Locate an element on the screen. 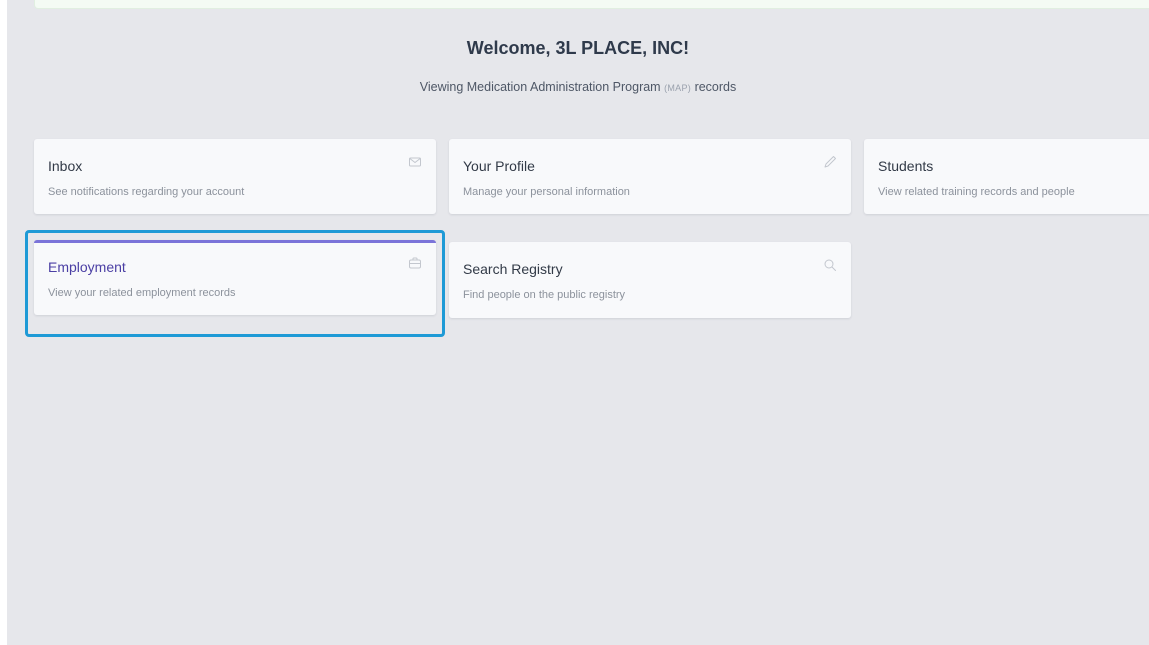 This screenshot has height=645, width=1149. search-icon is located at coordinates (830, 265).